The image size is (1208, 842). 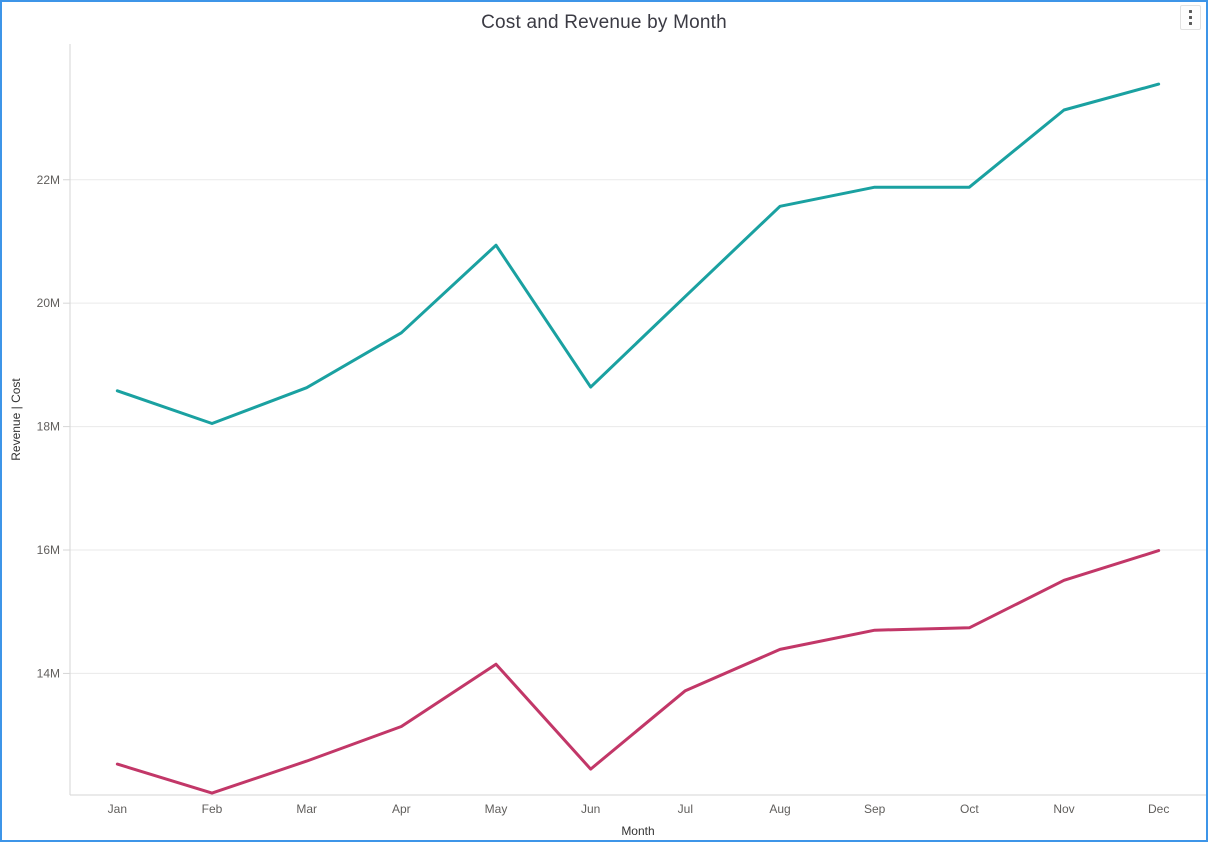 What do you see at coordinates (48, 303) in the screenshot?
I see `y-tick-label: 20M` at bounding box center [48, 303].